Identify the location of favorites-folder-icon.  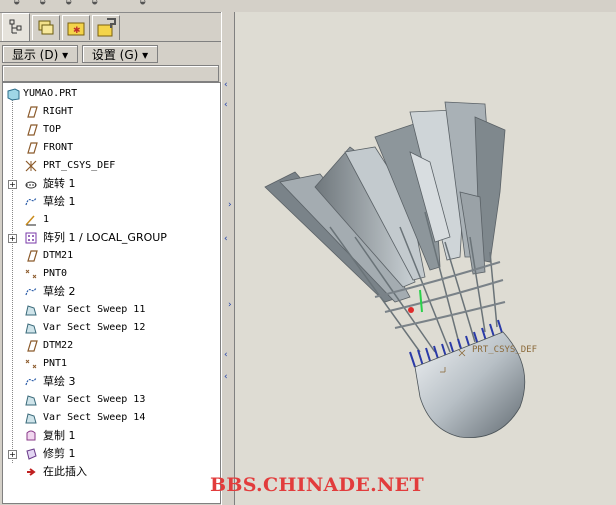
(106, 27).